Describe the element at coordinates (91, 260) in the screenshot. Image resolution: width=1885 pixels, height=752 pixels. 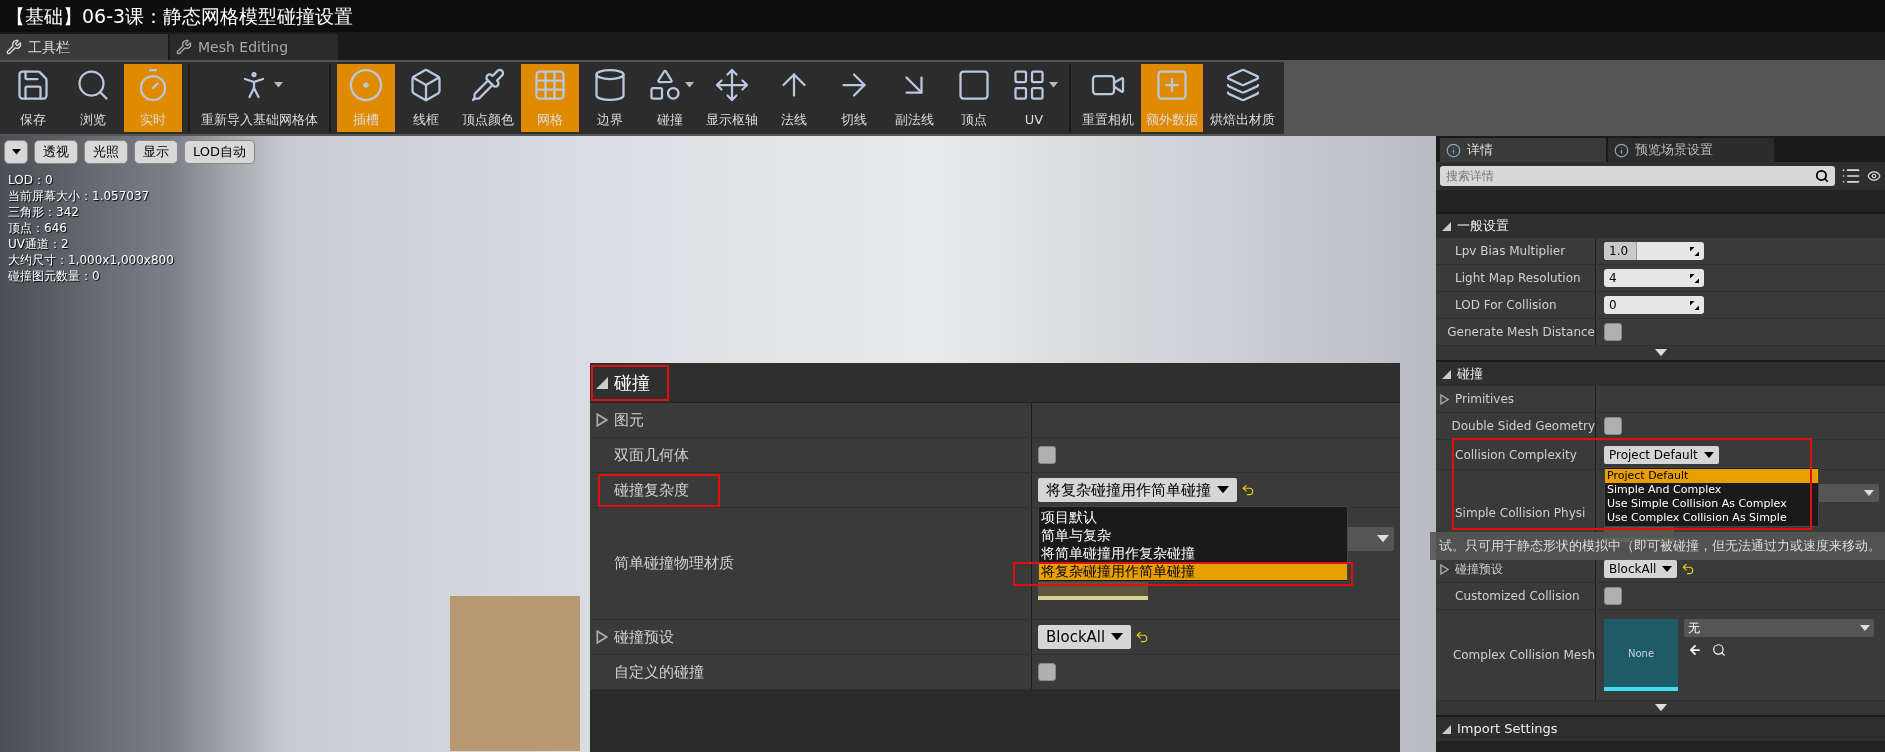
I see `viewport-stat: 大约尺寸：1,000x1,000x800` at that location.